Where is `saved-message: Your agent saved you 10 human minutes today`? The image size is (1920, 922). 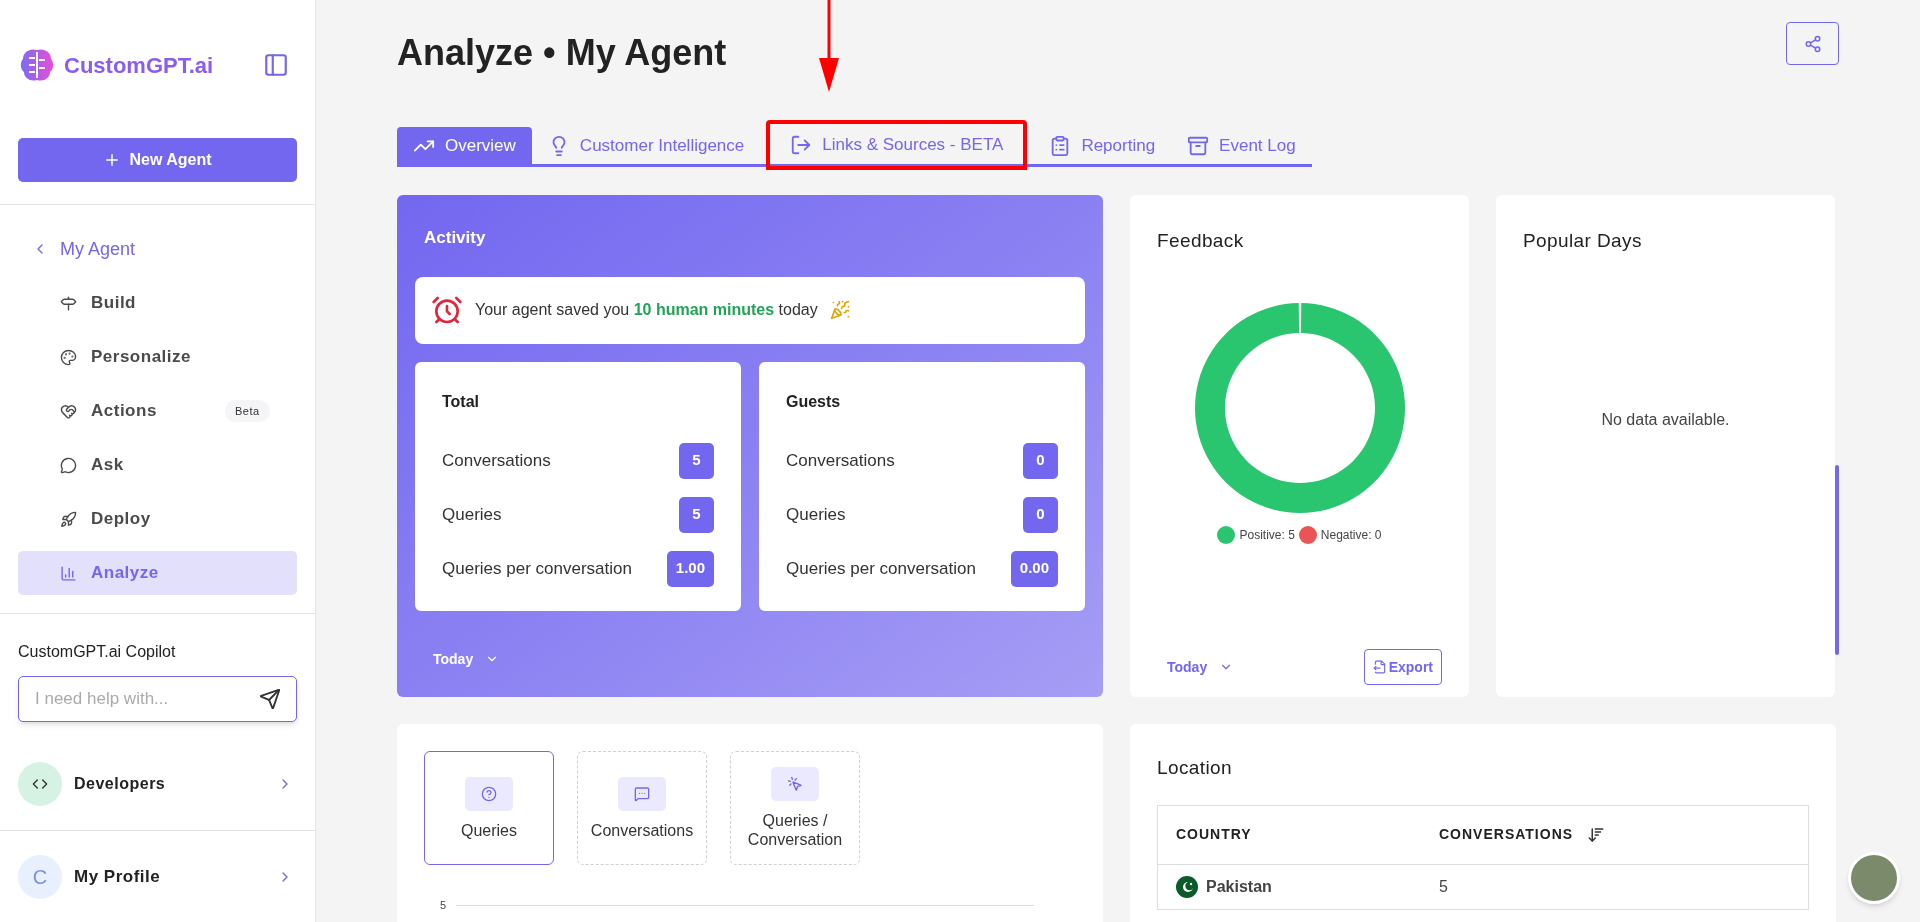 saved-message: Your agent saved you 10 human minutes today is located at coordinates (646, 310).